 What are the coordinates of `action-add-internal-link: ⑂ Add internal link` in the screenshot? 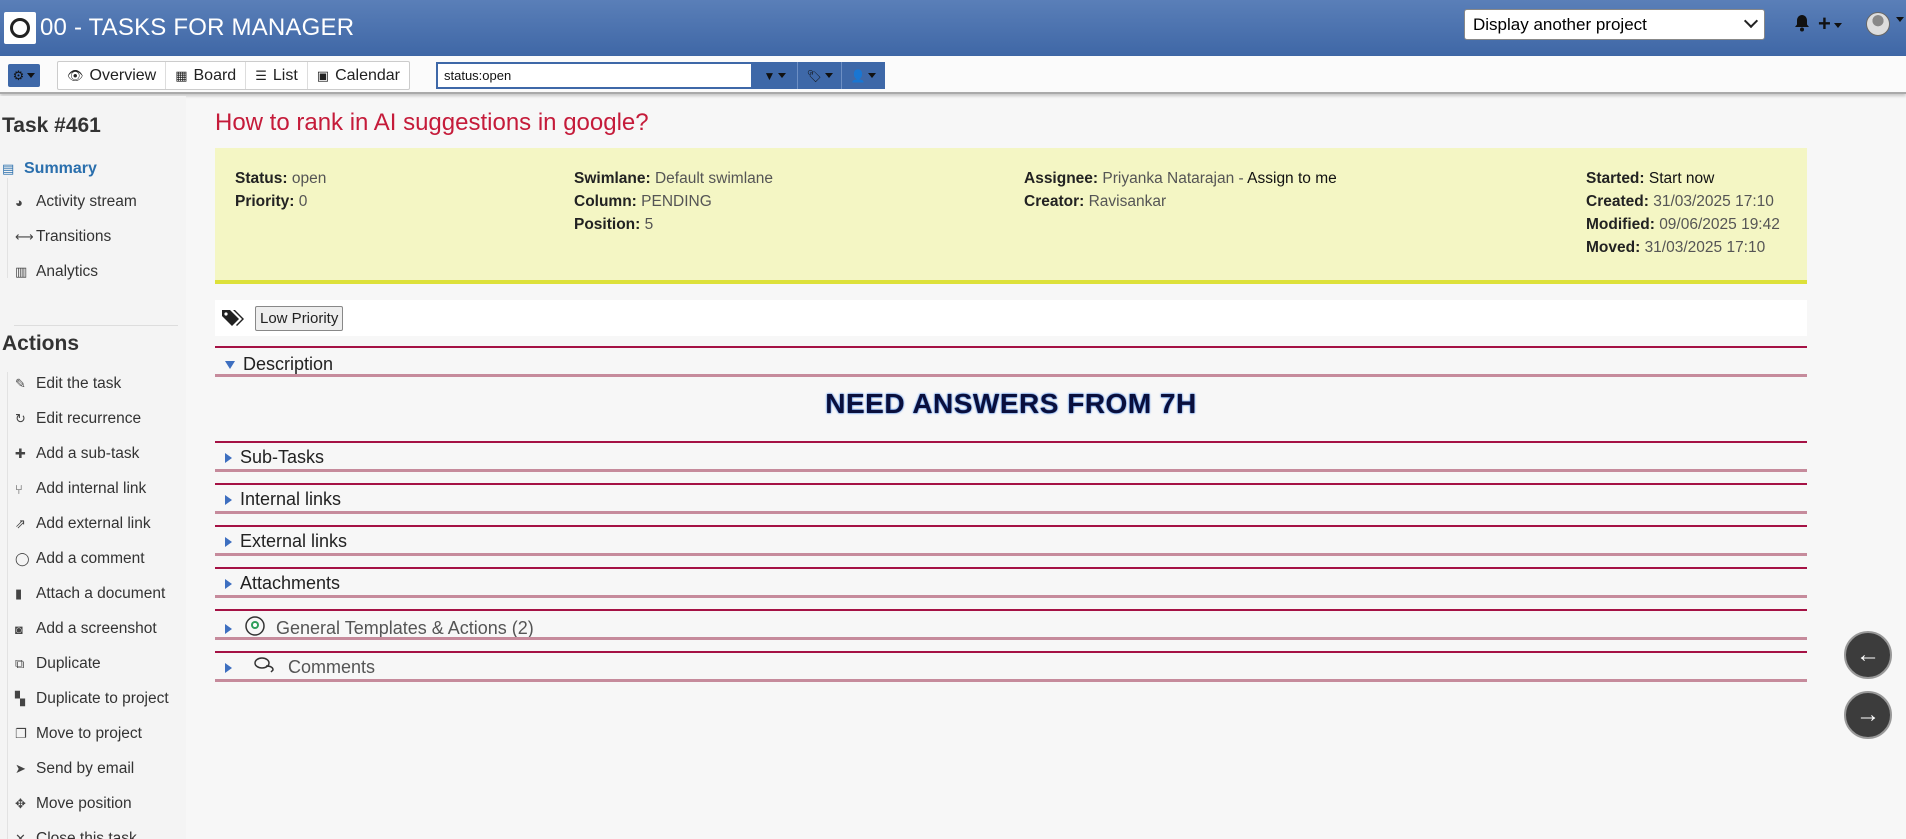 It's located at (80, 489).